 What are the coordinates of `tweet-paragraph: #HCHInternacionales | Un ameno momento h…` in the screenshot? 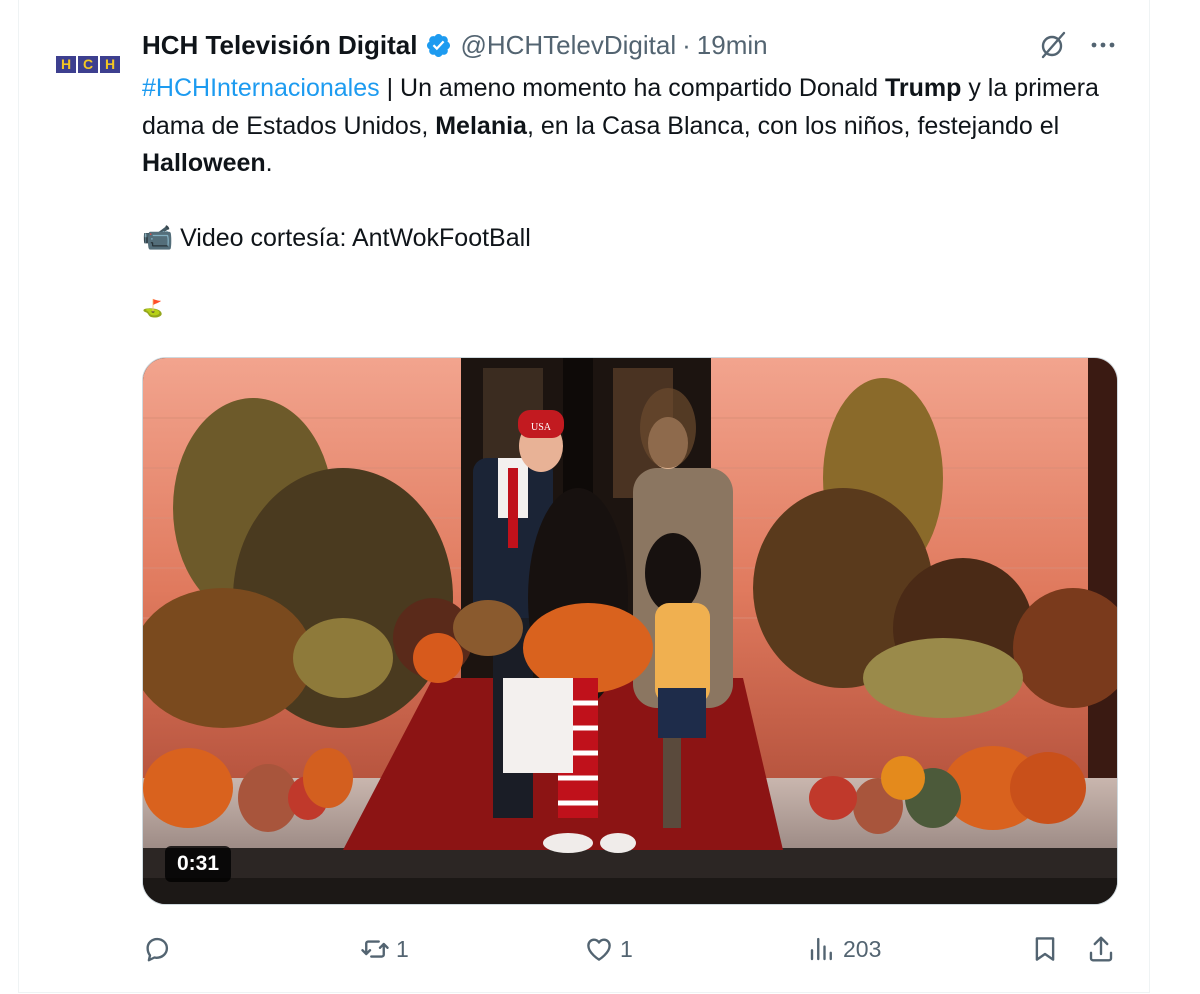 It's located at (629, 126).